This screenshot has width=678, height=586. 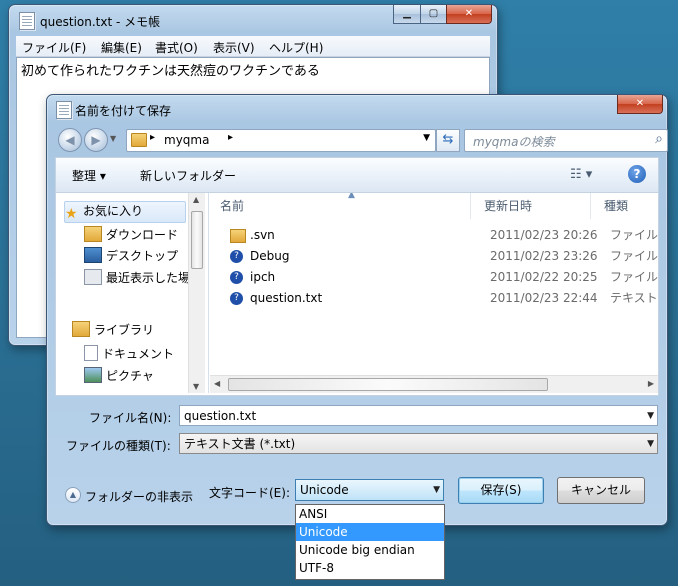 What do you see at coordinates (418, 443) in the screenshot?
I see `filetype-select: テキスト文書 (*.txt) ▼` at bounding box center [418, 443].